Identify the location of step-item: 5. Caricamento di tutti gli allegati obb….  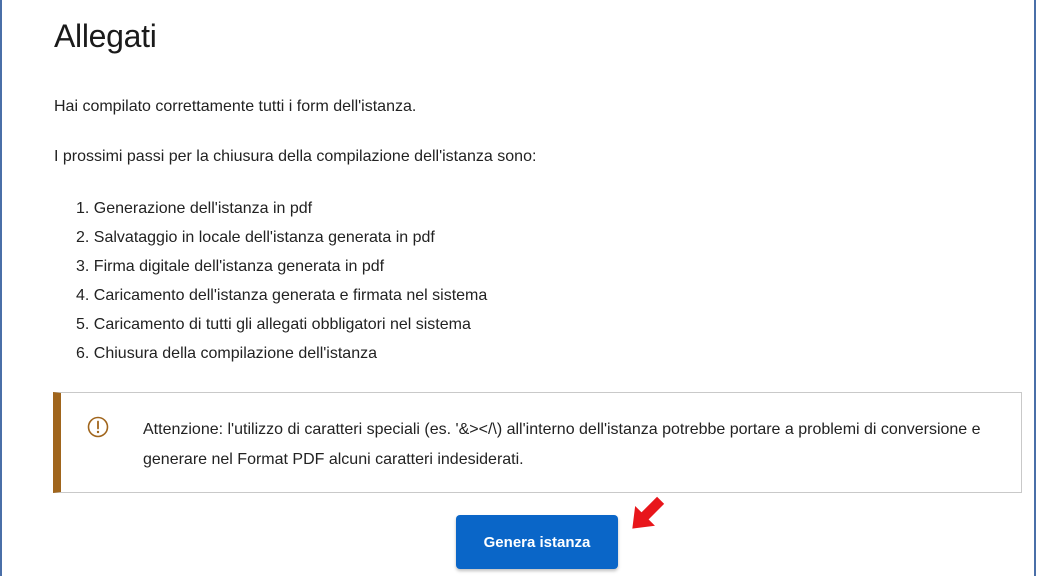
(273, 324).